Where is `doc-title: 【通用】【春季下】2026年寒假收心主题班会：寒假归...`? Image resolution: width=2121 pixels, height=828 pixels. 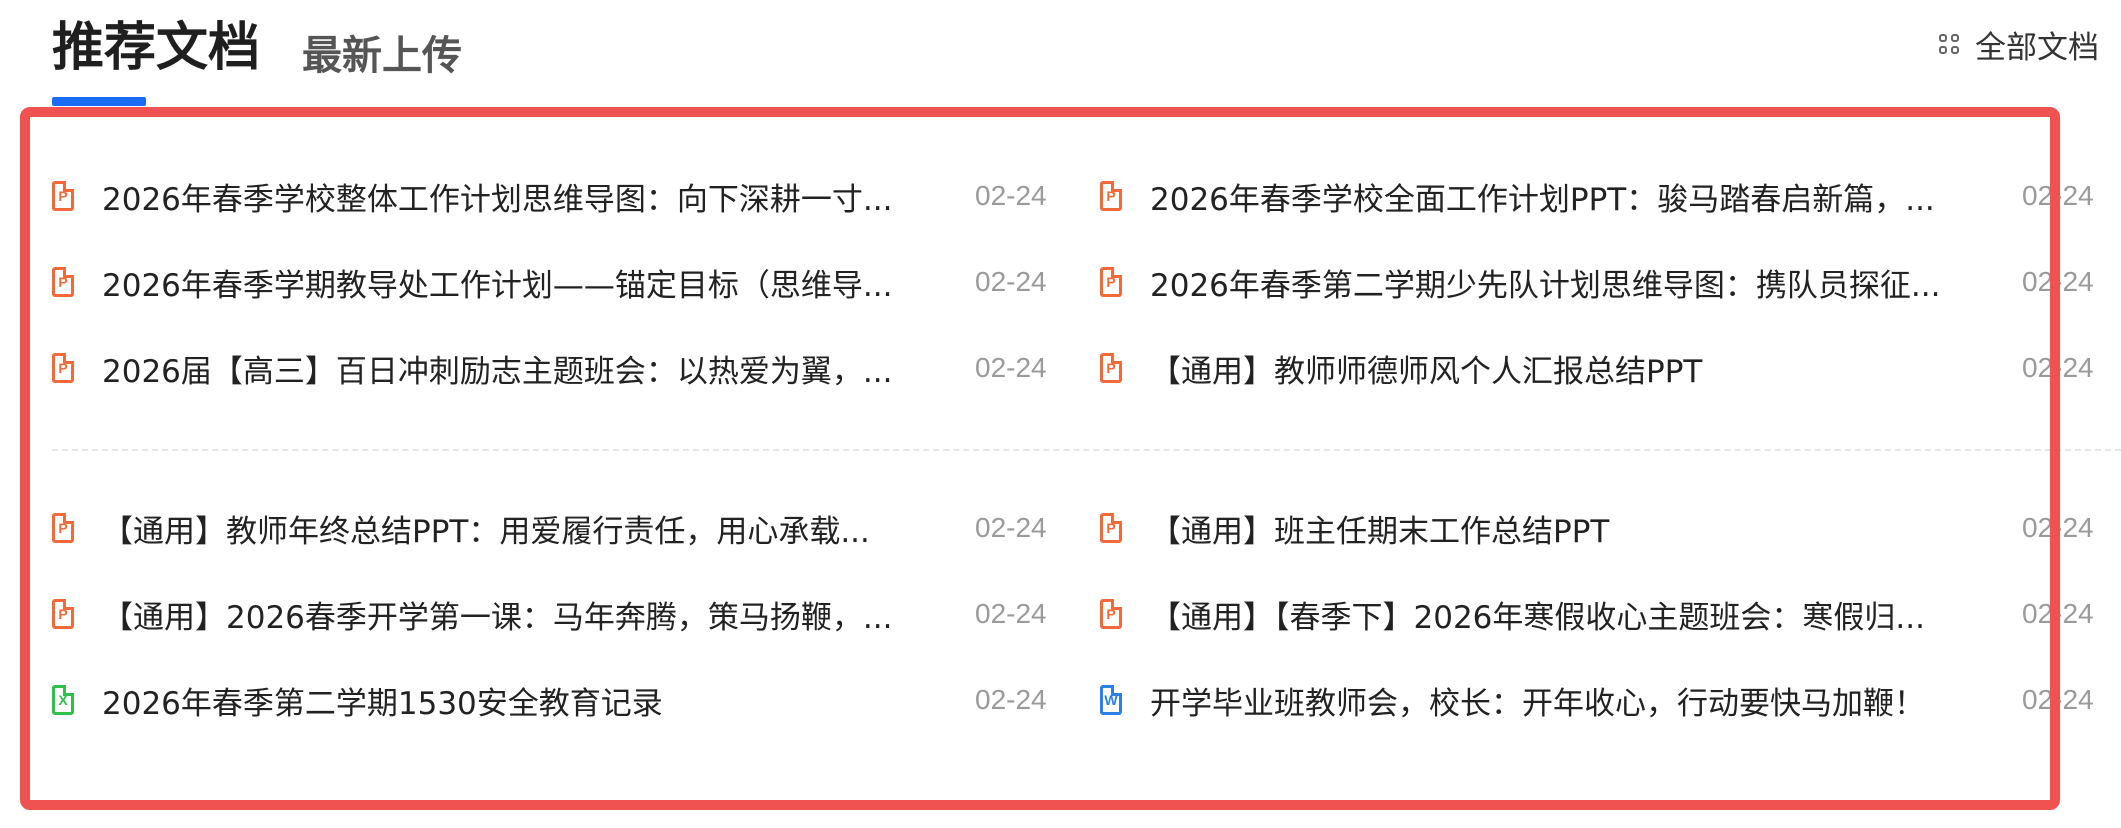
doc-title: 【通用】【春季下】2026年寒假收心主题班会：寒假归... is located at coordinates (1537, 617).